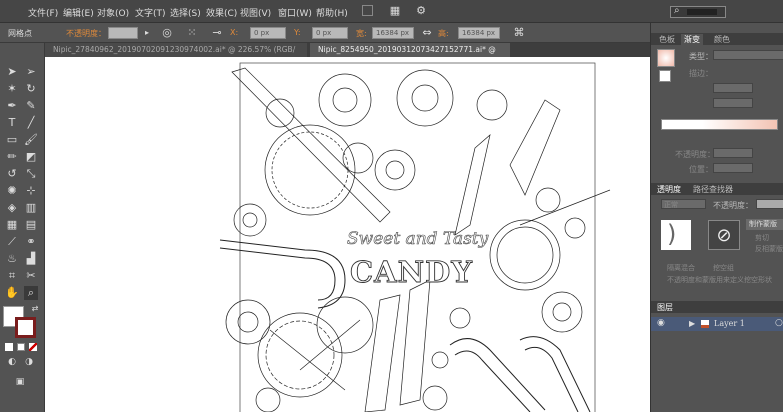  Describe the element at coordinates (762, 238) in the screenshot. I see `clip-checkbox: 剪切` at that location.